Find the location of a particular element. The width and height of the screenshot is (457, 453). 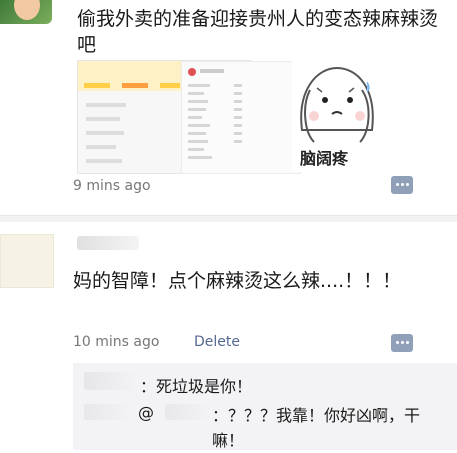

sticker-caption: 脑阔疼 is located at coordinates (324, 158).